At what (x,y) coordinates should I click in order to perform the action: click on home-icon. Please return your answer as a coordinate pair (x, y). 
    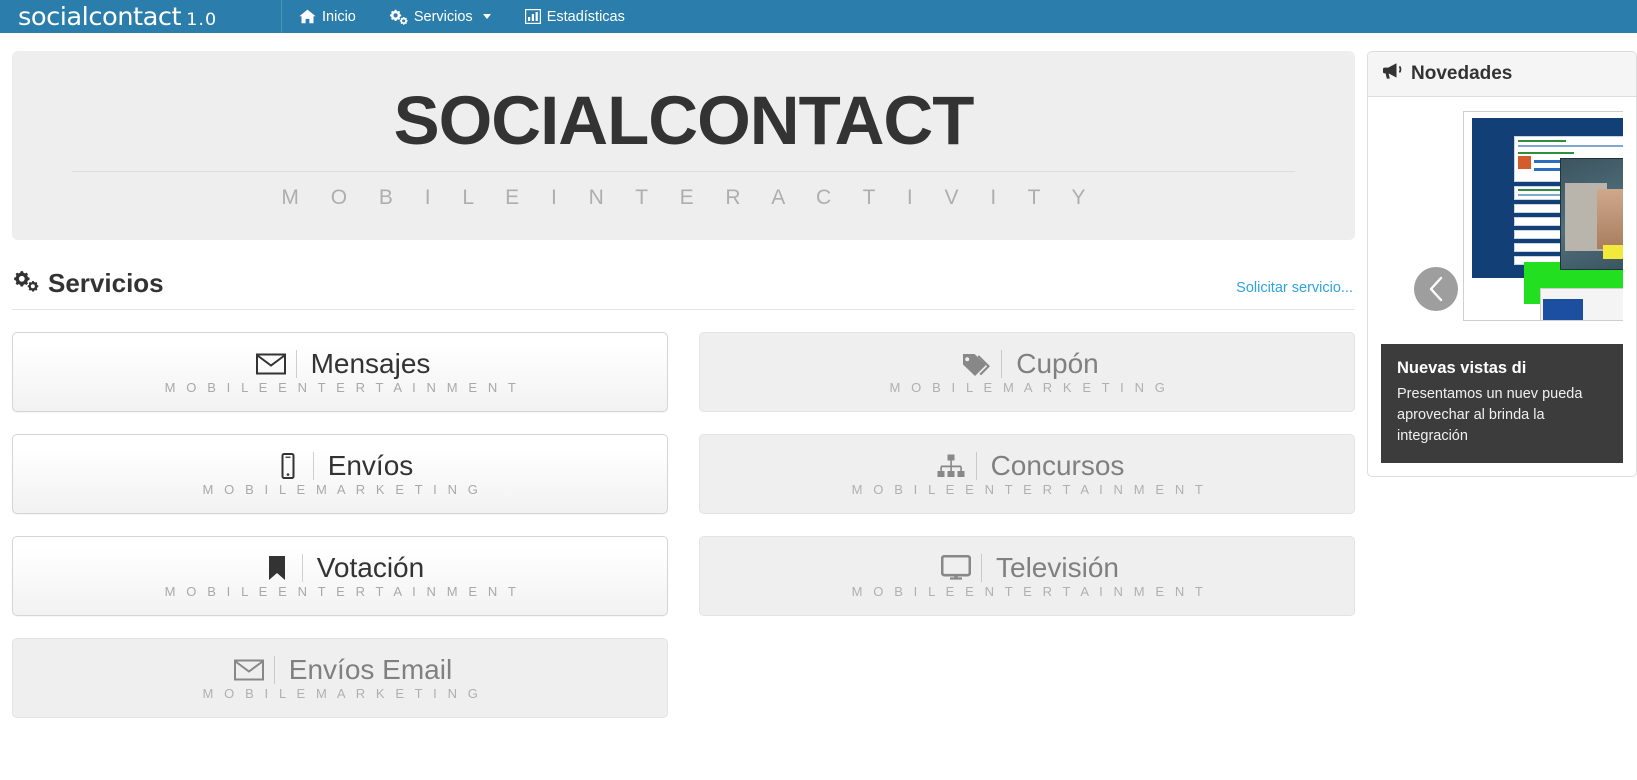
    Looking at the image, I should click on (307, 16).